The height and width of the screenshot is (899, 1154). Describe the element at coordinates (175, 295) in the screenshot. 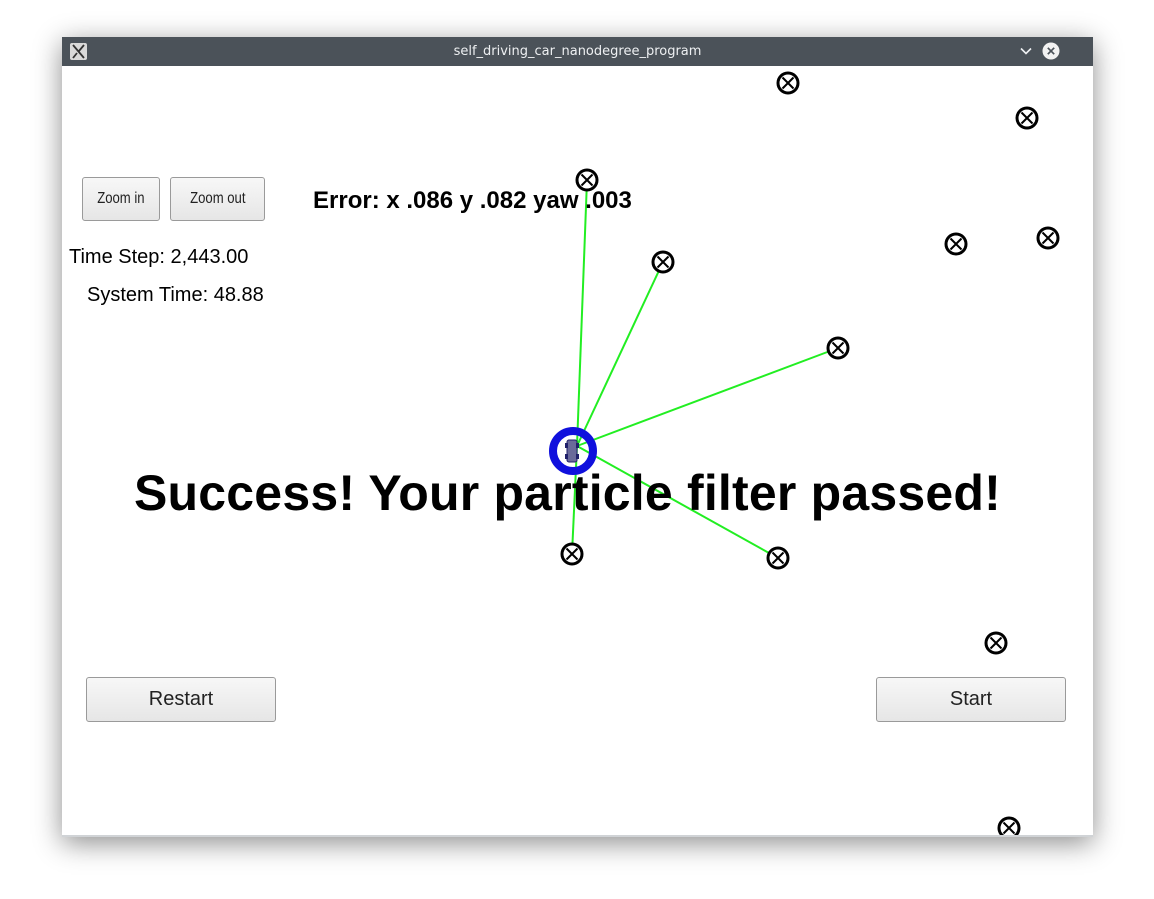

I see `system-time-readout: System Time: 48.88` at that location.